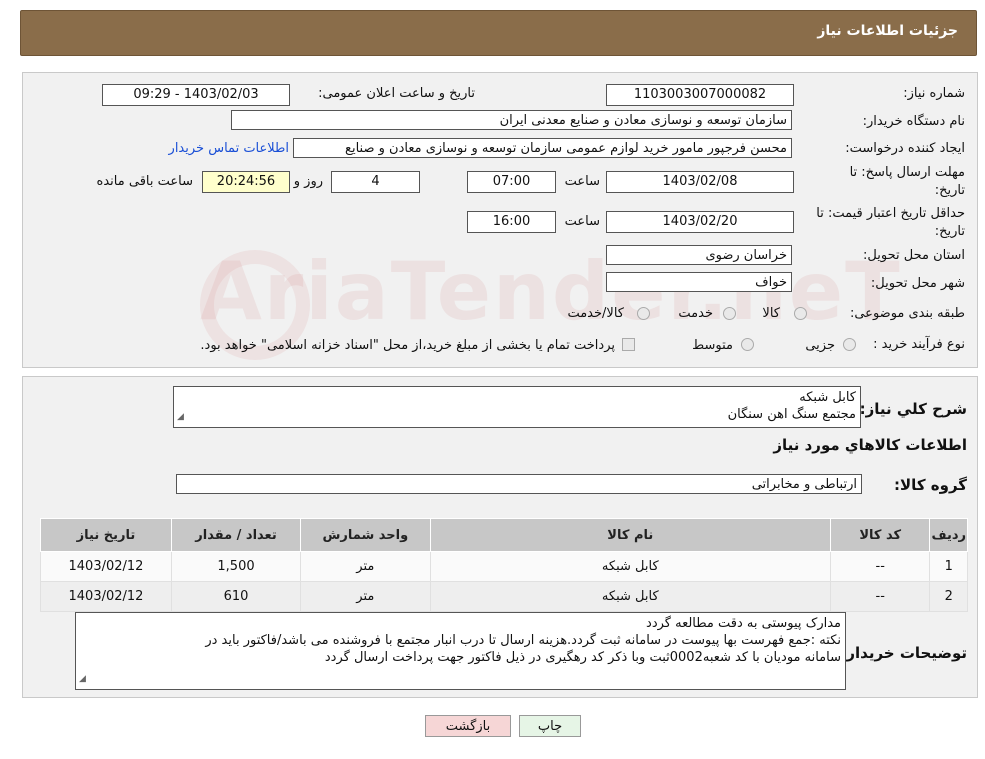  I want to click on province-field: خراسان رضوی, so click(699, 255).